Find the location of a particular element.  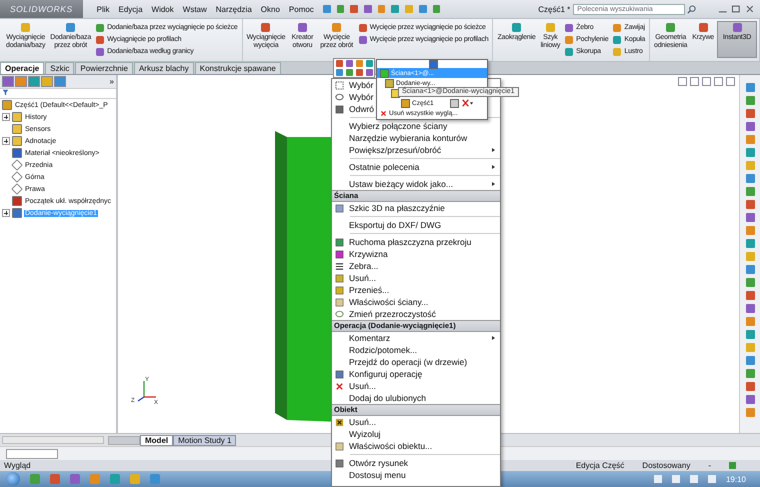

menu-label: Szkic 3D na płaszczyźnie is located at coordinates (397, 208).